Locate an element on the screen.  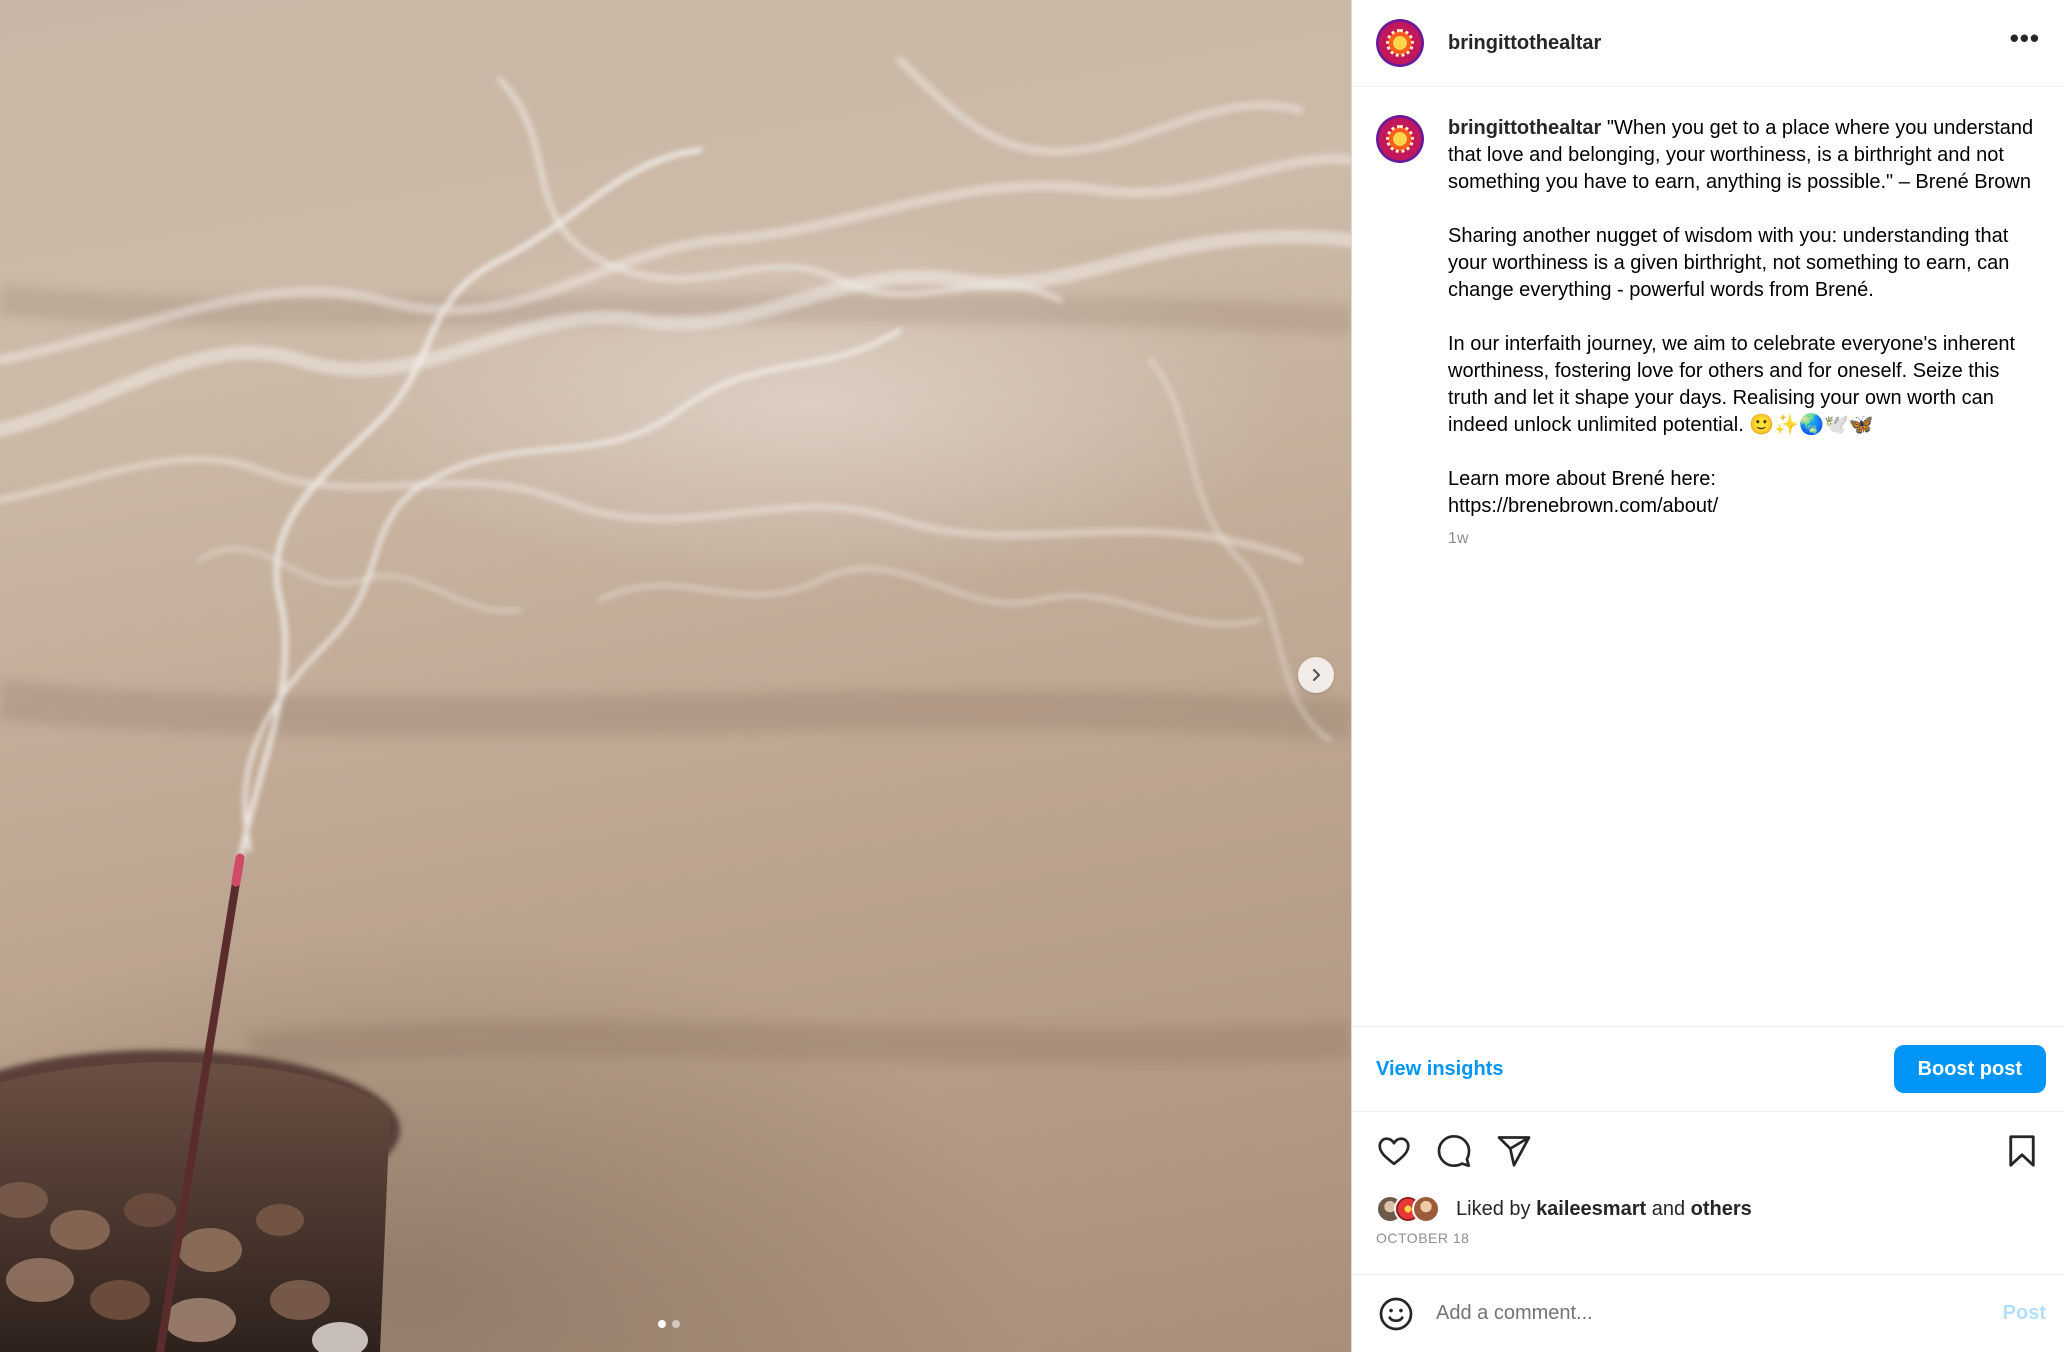
chevron-right-icon is located at coordinates (1316, 675).